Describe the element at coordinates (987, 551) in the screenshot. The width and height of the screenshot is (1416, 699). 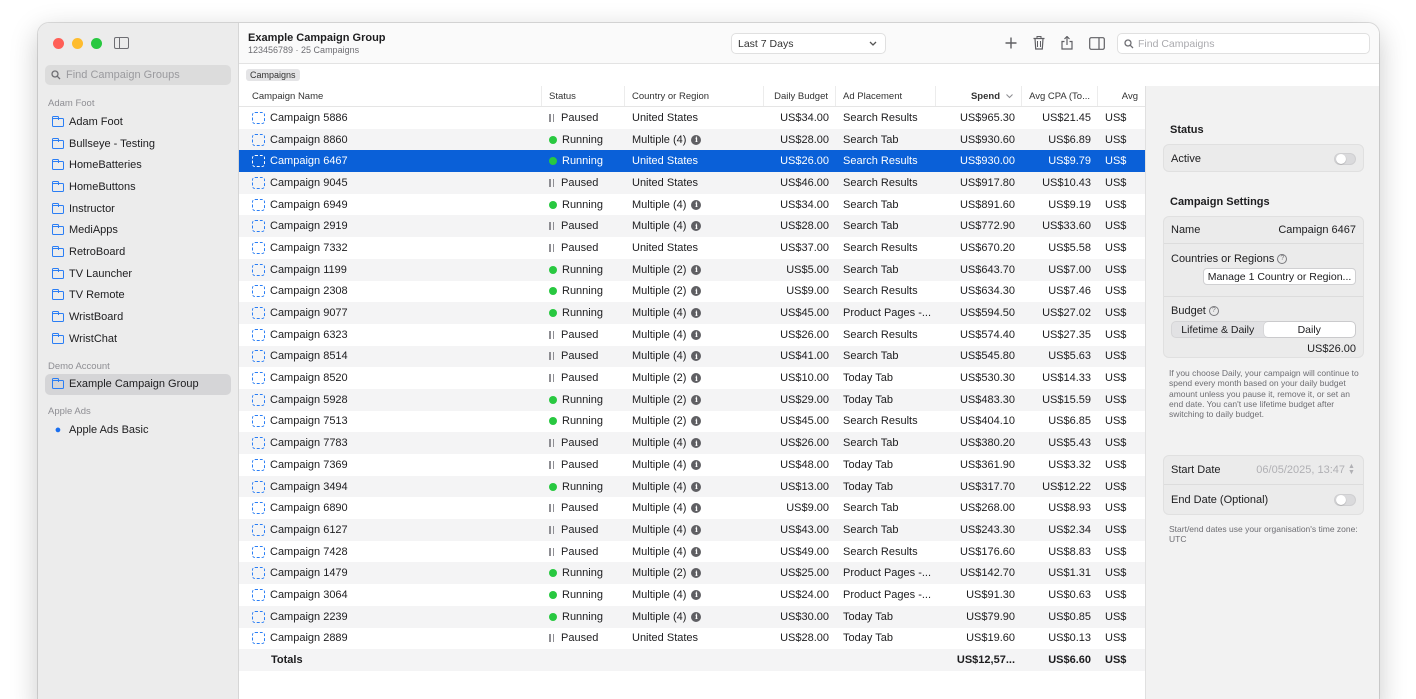
I see `spend-cell-text: US$176.60` at that location.